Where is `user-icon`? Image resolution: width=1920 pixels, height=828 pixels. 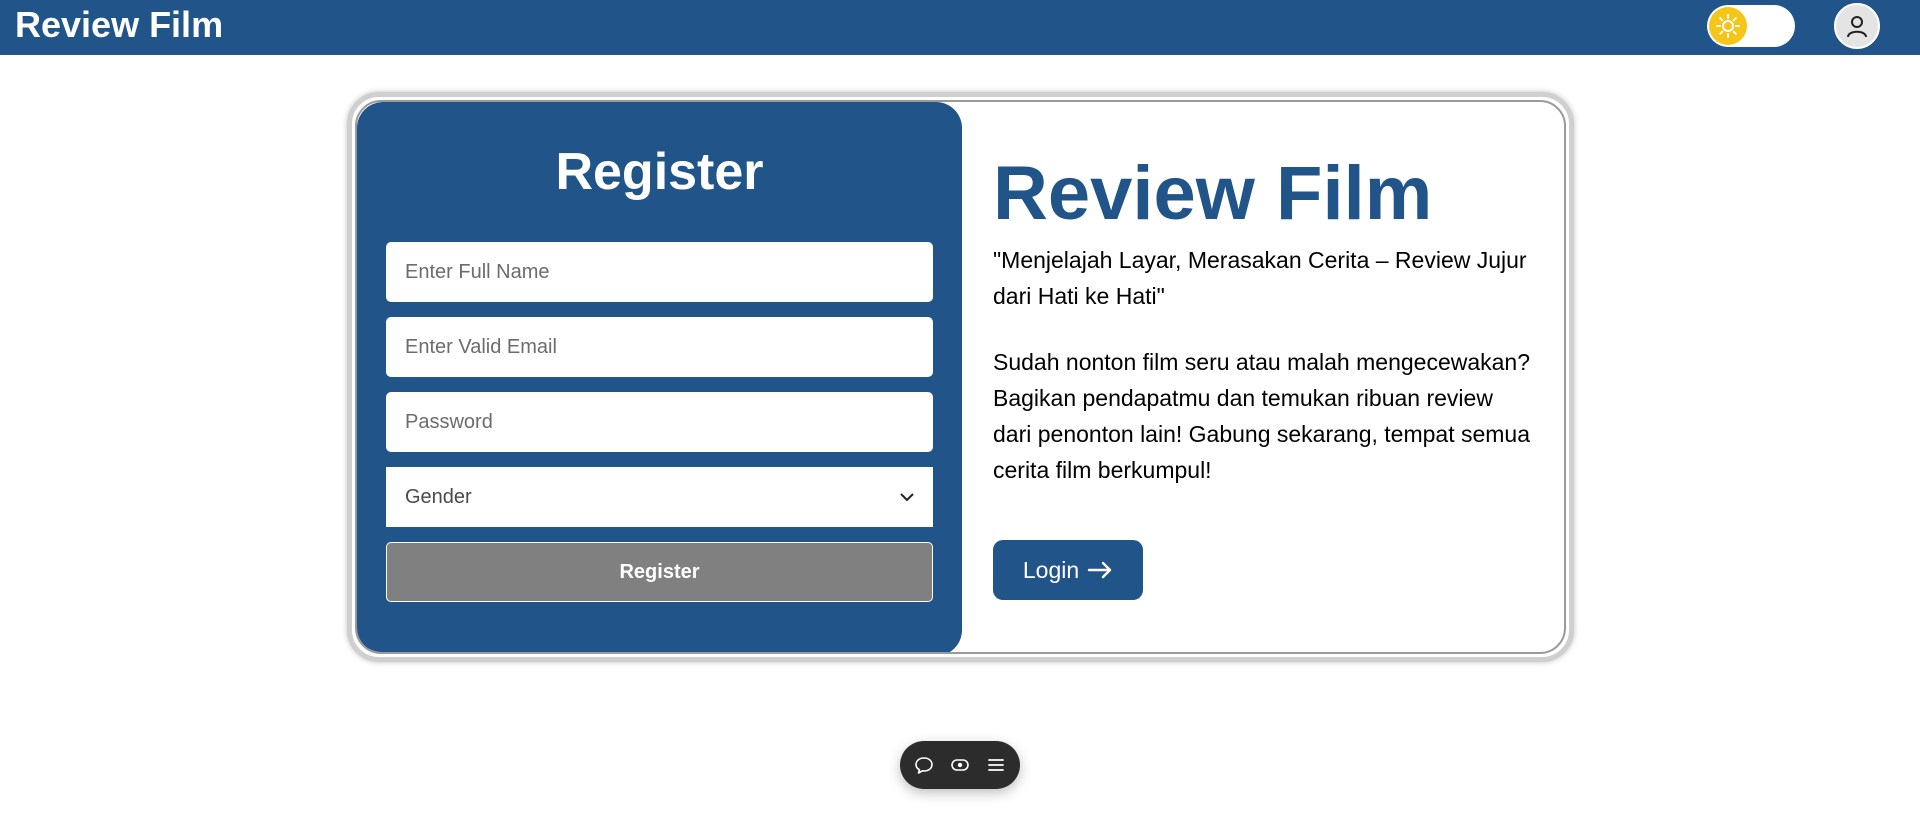 user-icon is located at coordinates (1857, 27).